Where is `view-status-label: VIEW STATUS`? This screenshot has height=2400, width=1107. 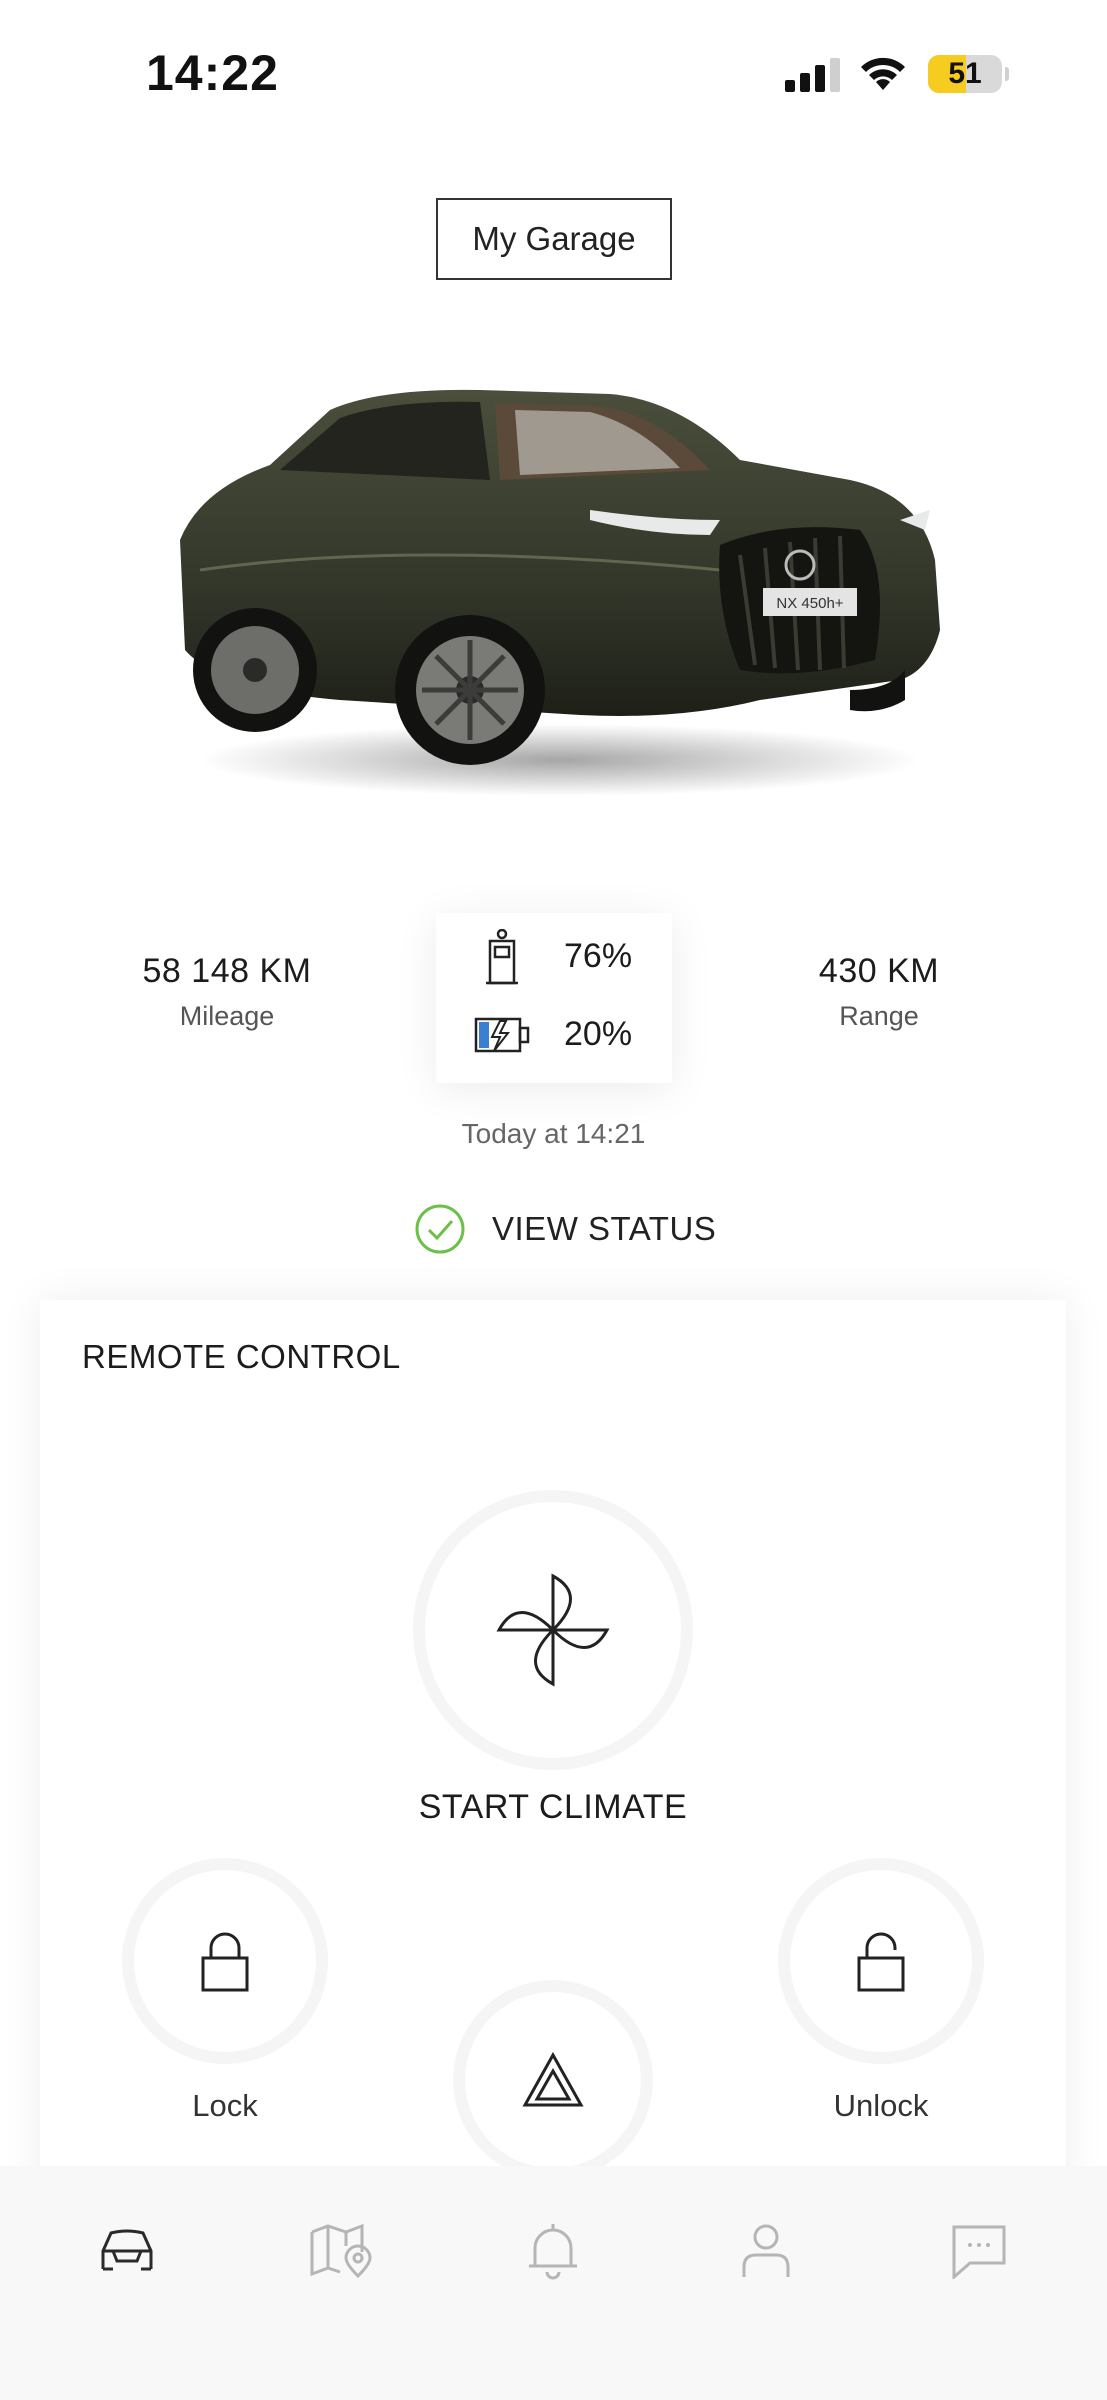 view-status-label: VIEW STATUS is located at coordinates (604, 1228).